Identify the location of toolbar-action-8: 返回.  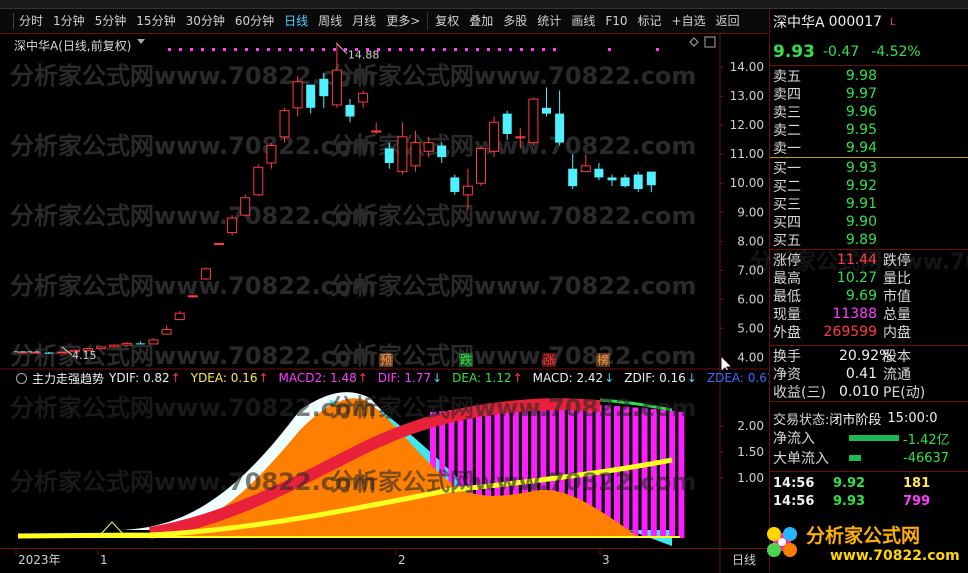
(728, 21).